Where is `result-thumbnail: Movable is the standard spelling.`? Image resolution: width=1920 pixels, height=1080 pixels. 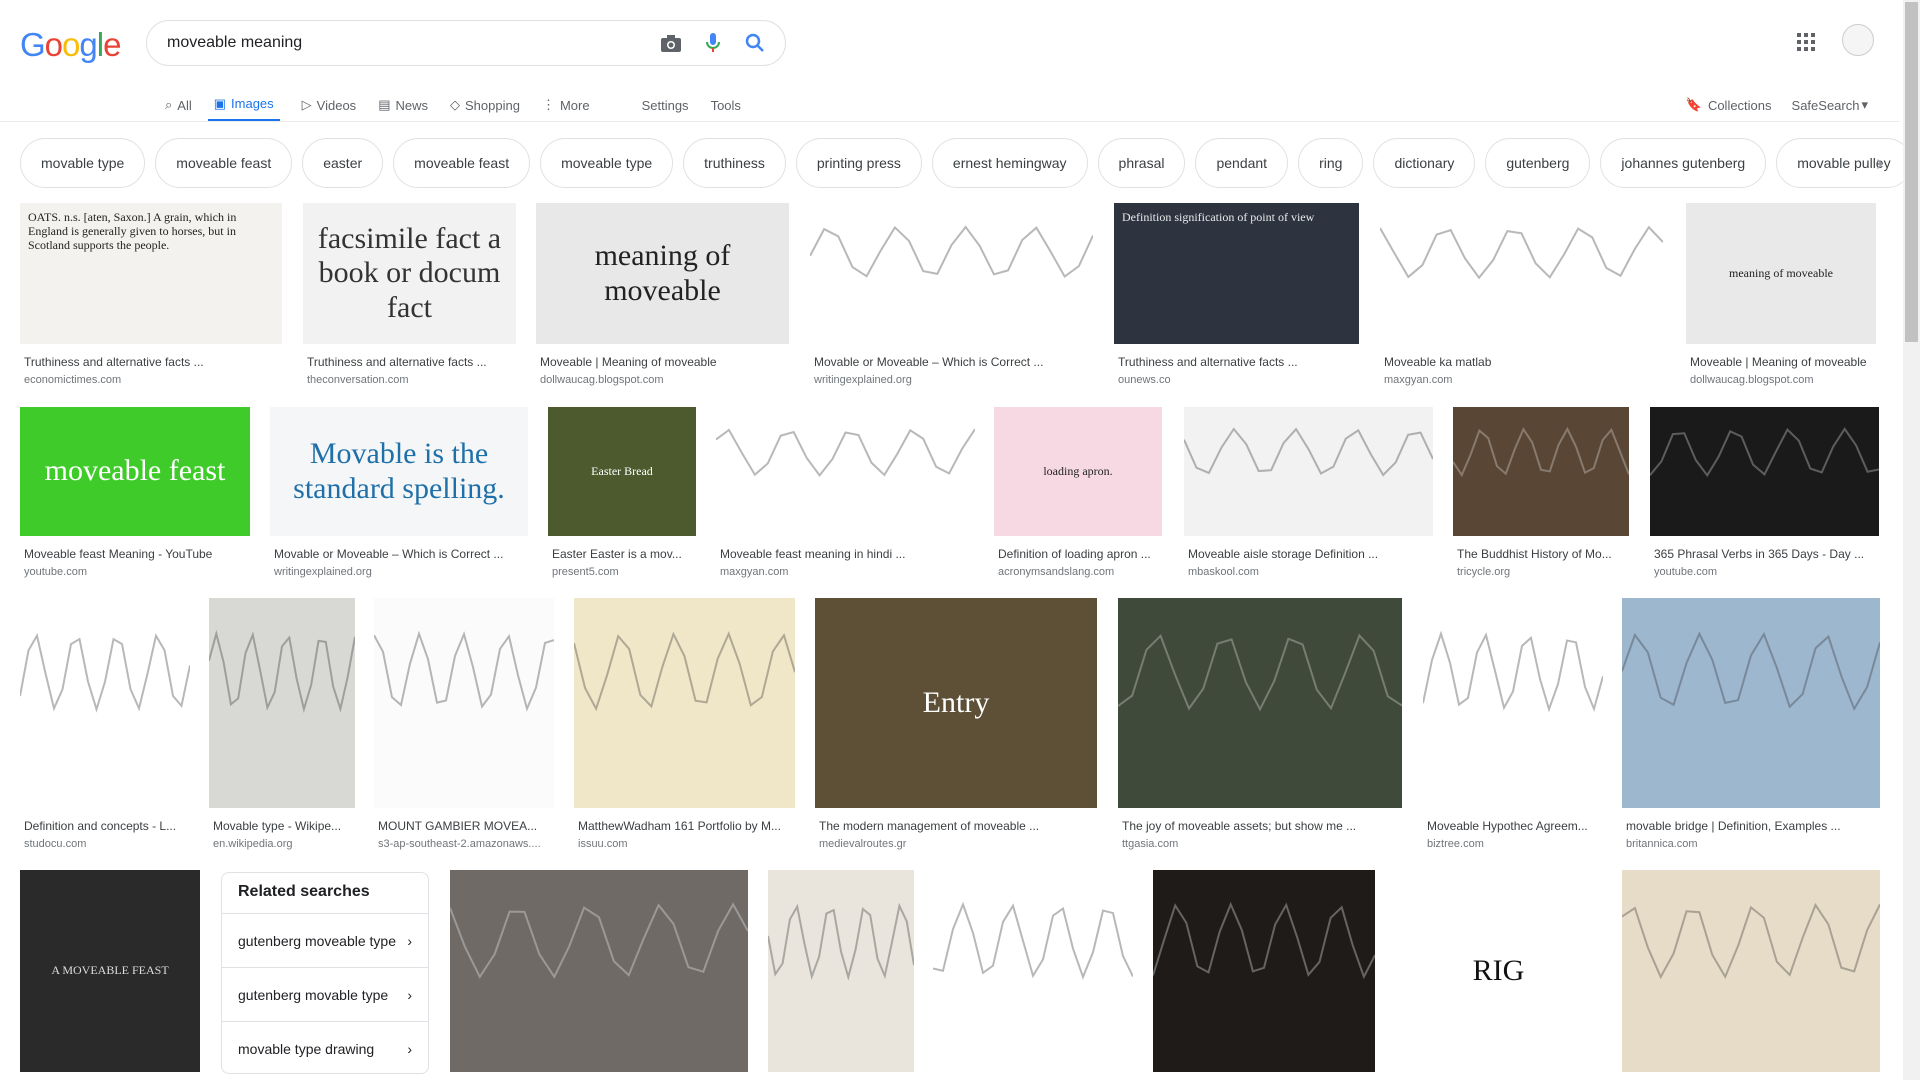 result-thumbnail: Movable is the standard spelling. is located at coordinates (399, 471).